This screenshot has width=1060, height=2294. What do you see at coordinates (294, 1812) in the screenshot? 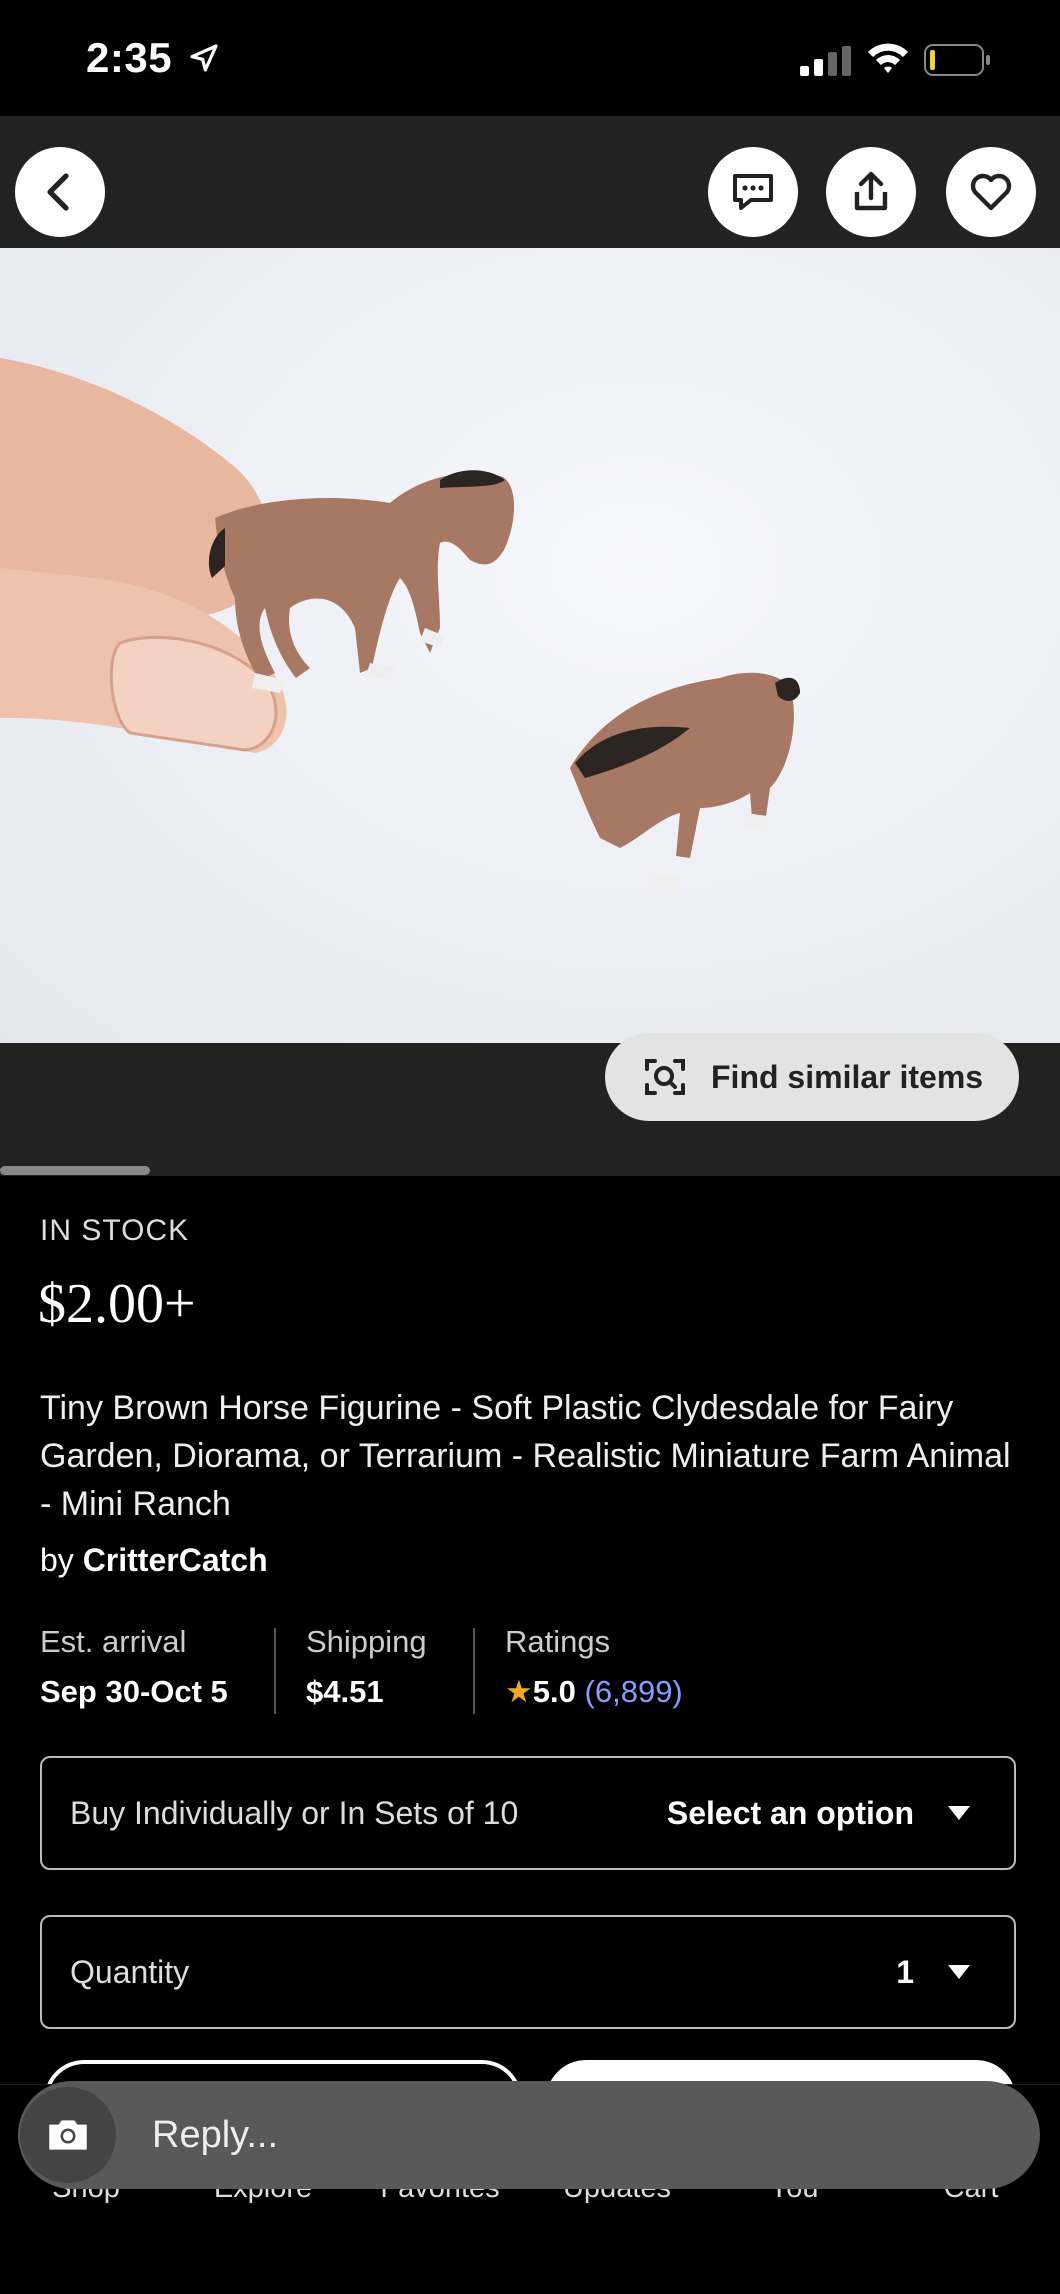
I see `variation-label: Buy Individually or In Sets of 10` at bounding box center [294, 1812].